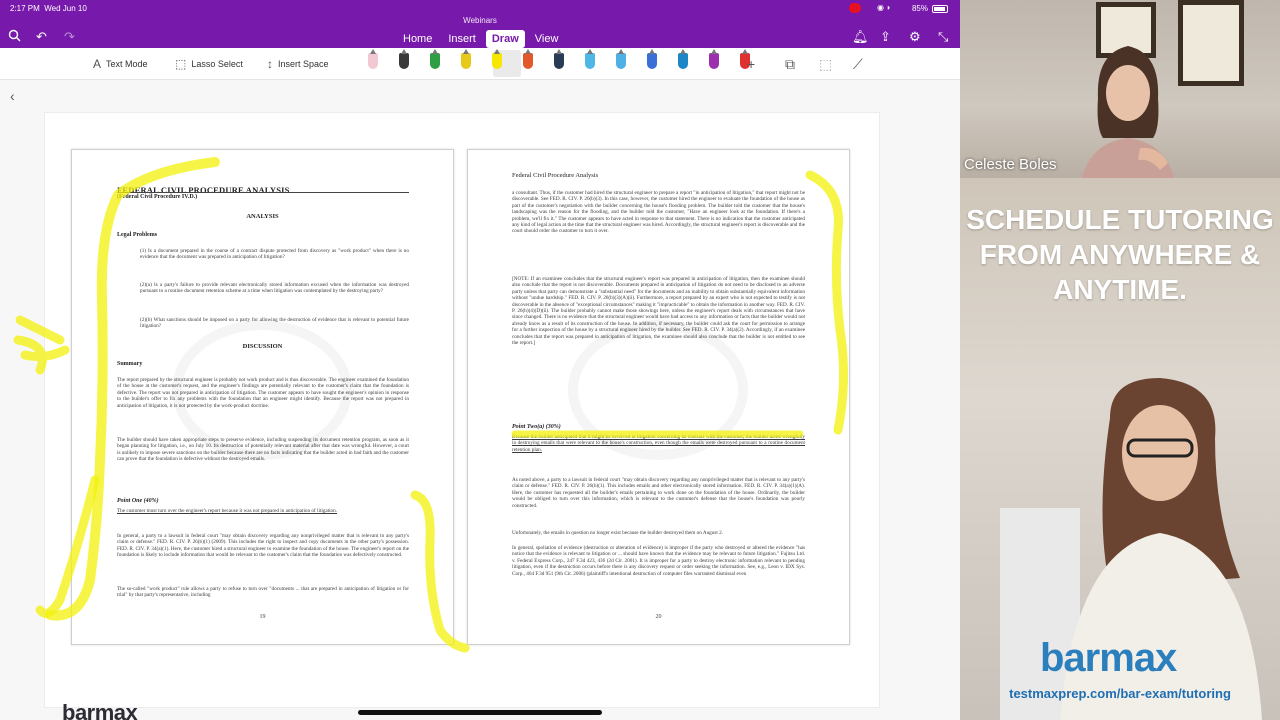 The height and width of the screenshot is (720, 1280). What do you see at coordinates (14, 37) in the screenshot?
I see `search-icon` at bounding box center [14, 37].